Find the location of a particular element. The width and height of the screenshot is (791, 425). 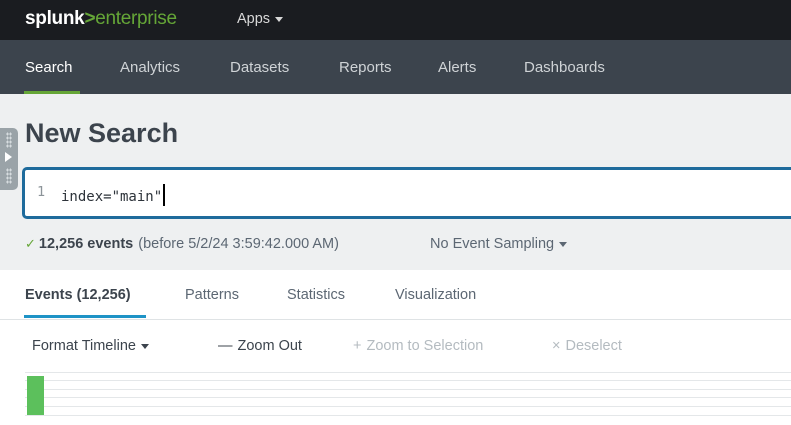

splunk-logo: splunk>enterprise is located at coordinates (101, 19).